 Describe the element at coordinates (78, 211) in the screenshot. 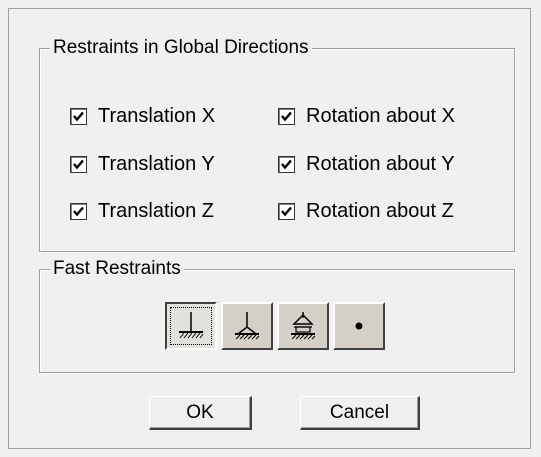

I see `translation-z-check-box` at that location.